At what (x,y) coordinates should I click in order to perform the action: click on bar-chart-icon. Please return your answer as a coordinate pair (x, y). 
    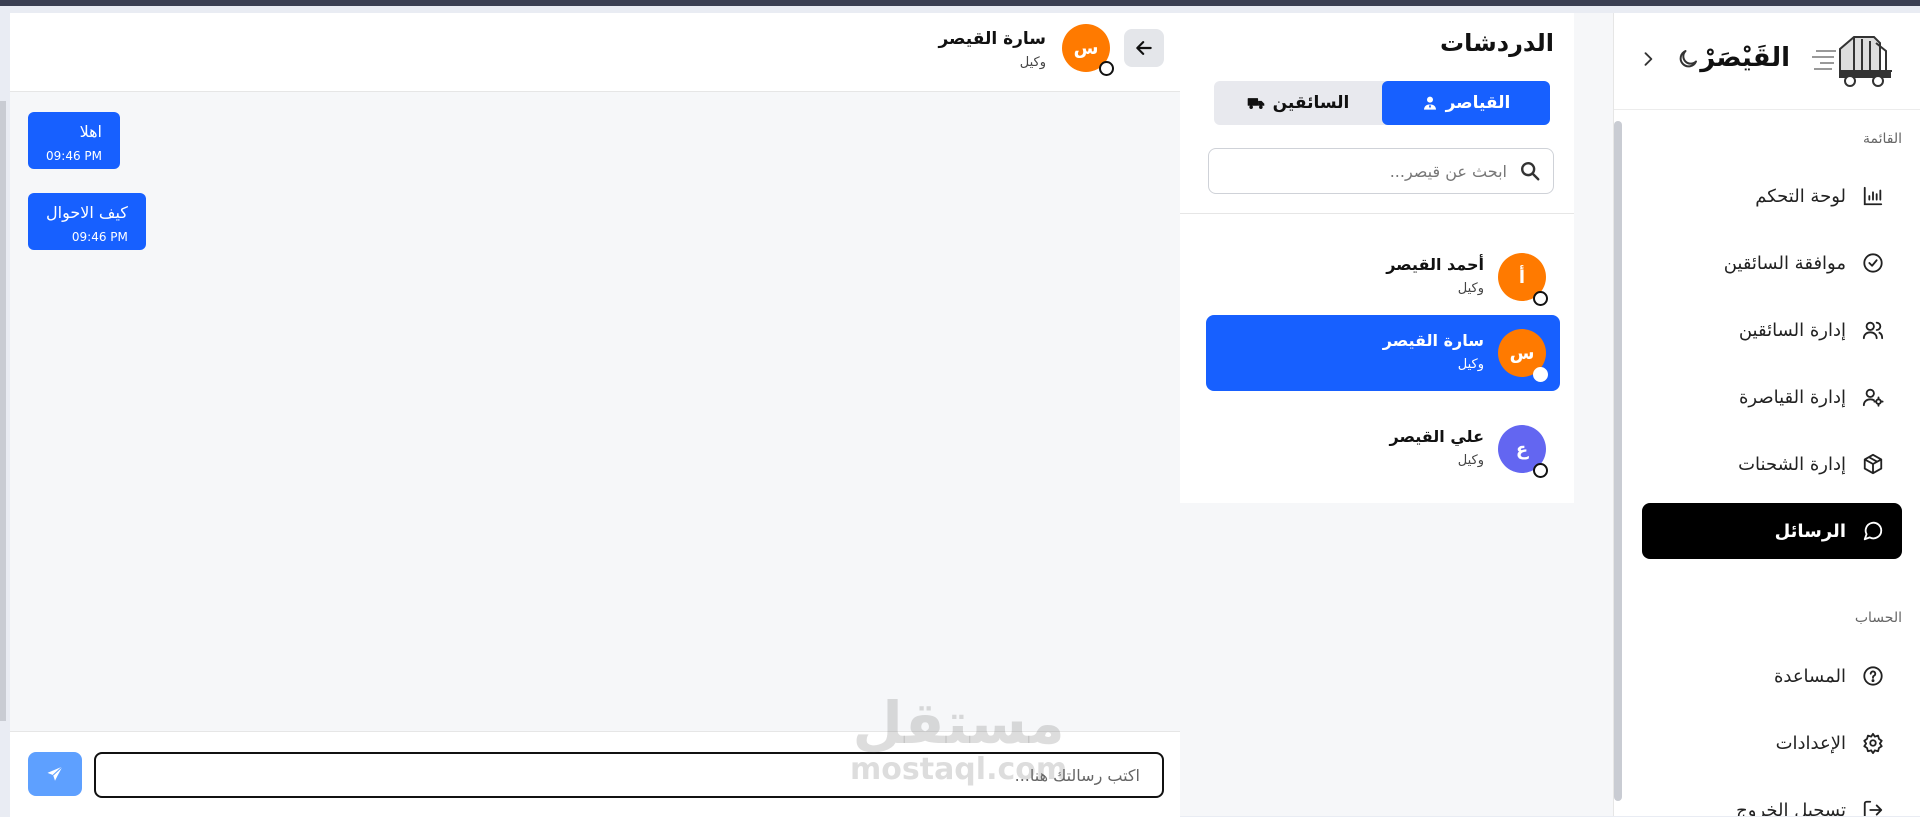
    Looking at the image, I should click on (1873, 196).